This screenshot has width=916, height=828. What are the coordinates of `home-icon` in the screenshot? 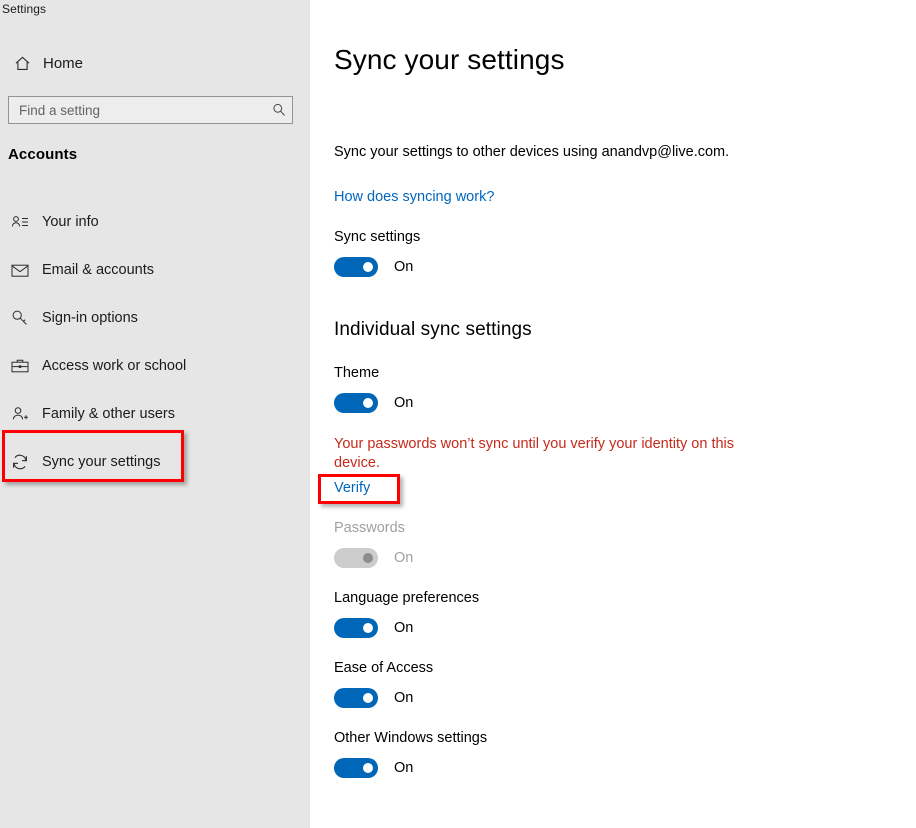 It's located at (22, 63).